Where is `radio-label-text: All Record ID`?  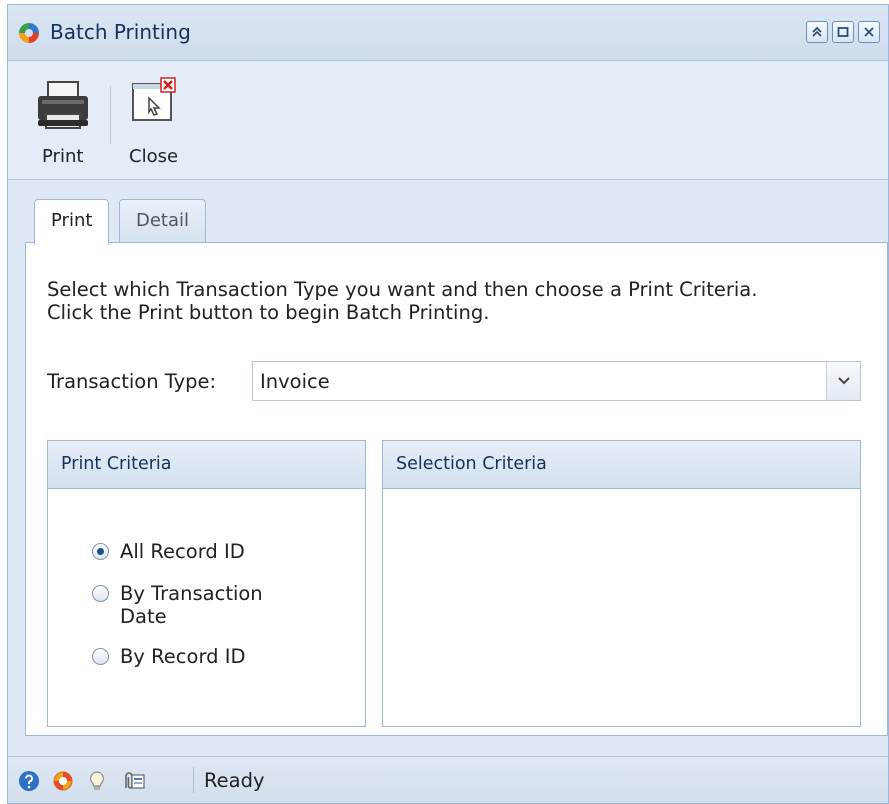
radio-label-text: All Record ID is located at coordinates (182, 551).